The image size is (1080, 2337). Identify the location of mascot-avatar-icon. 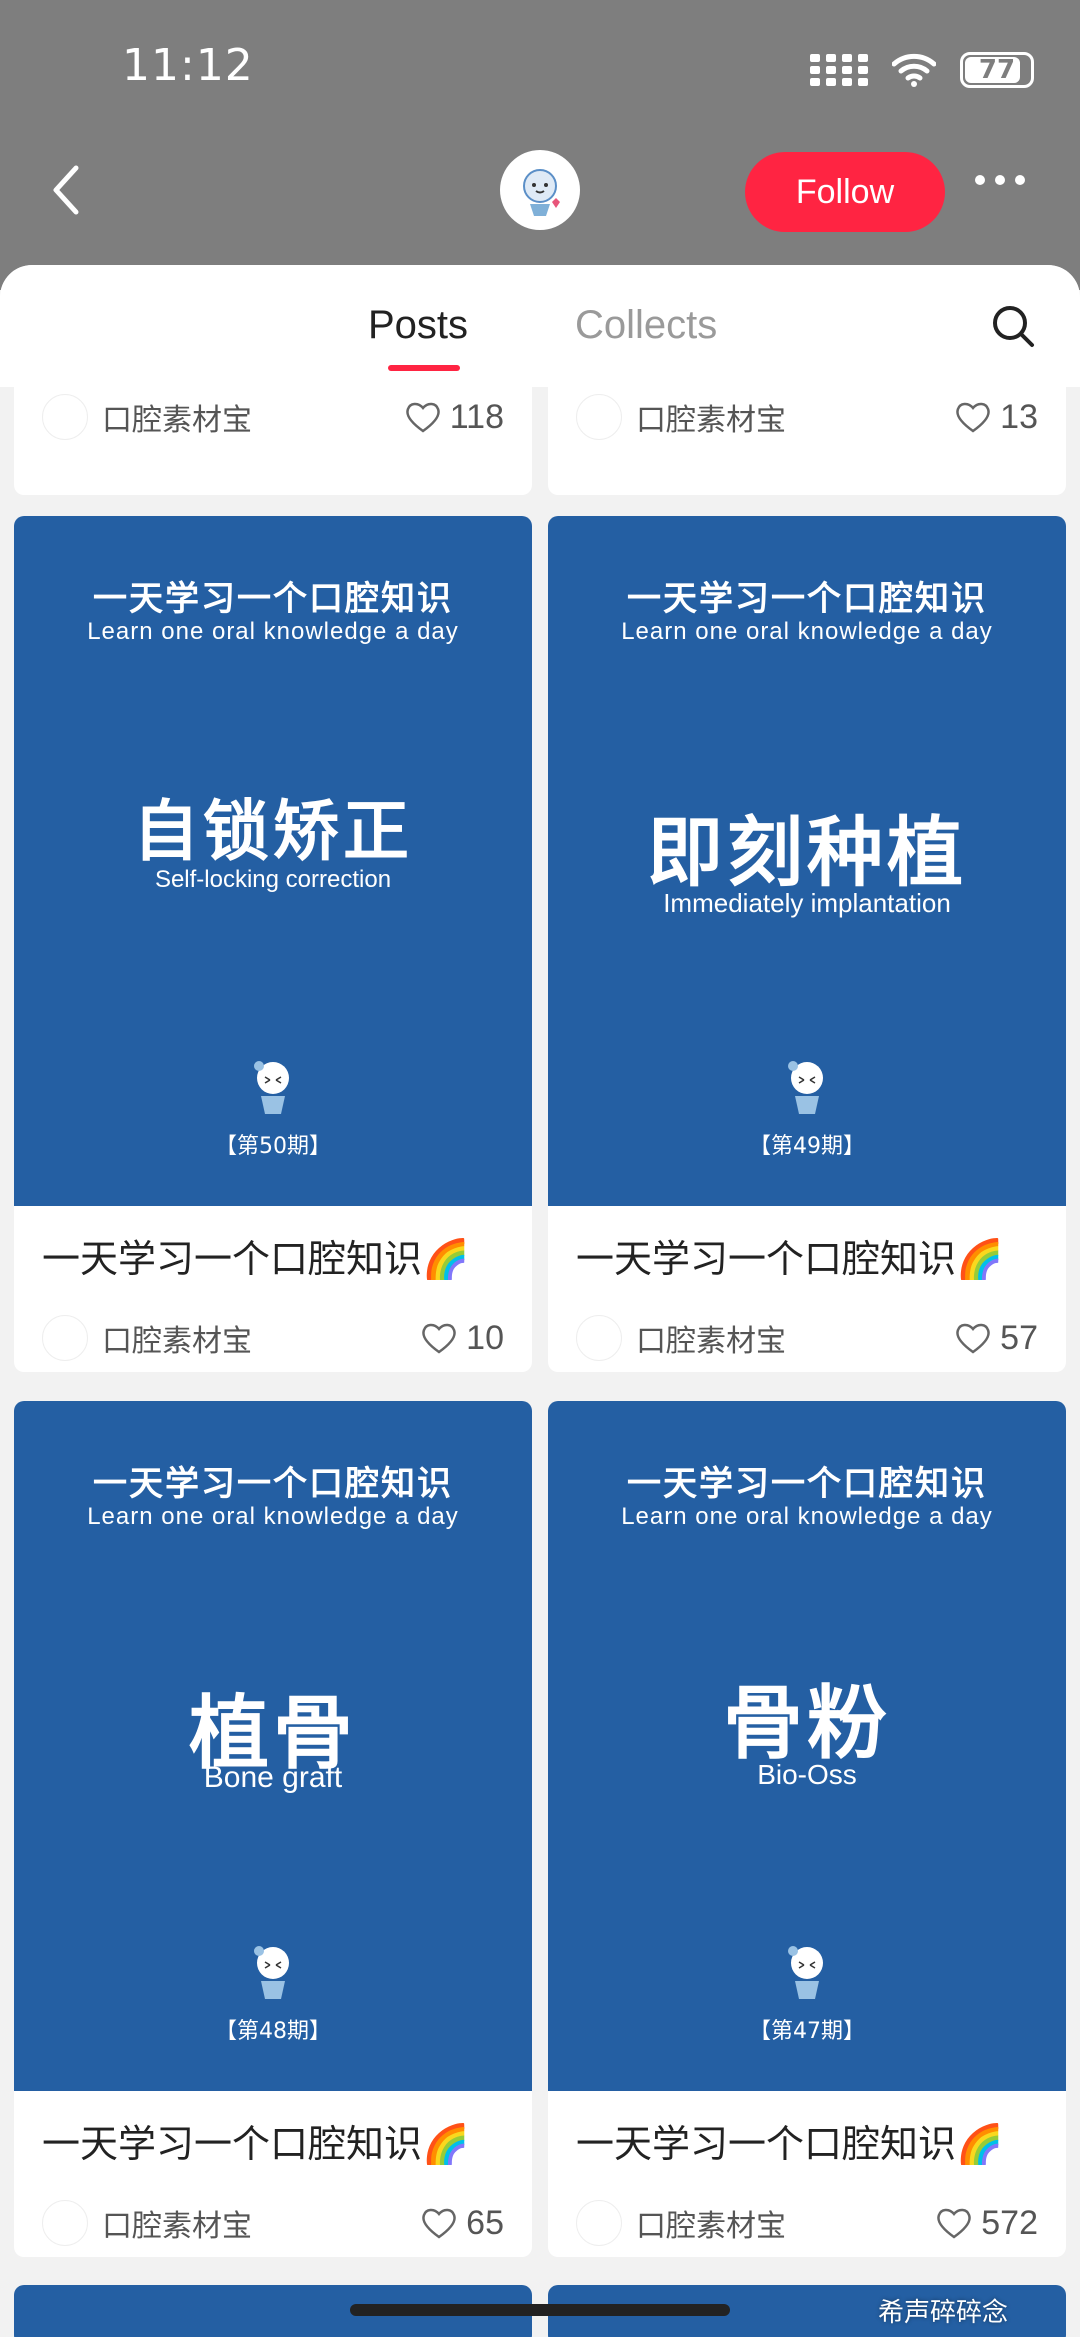
(541, 192).